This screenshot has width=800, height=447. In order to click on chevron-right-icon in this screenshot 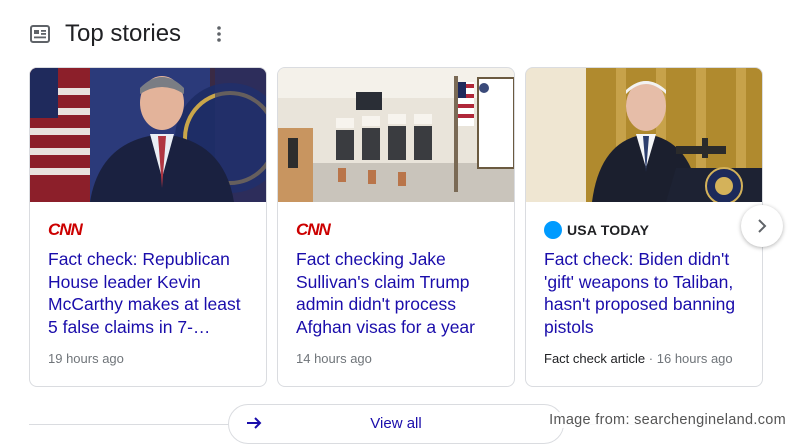, I will do `click(762, 226)`.